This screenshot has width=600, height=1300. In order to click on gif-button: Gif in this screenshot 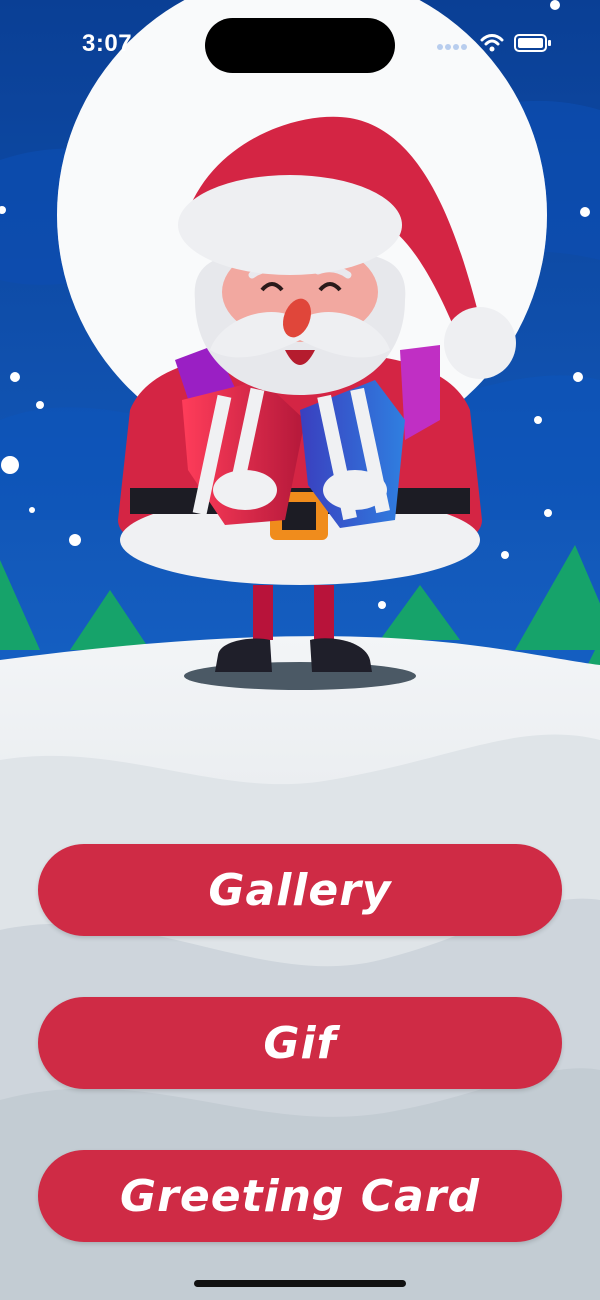, I will do `click(300, 1043)`.